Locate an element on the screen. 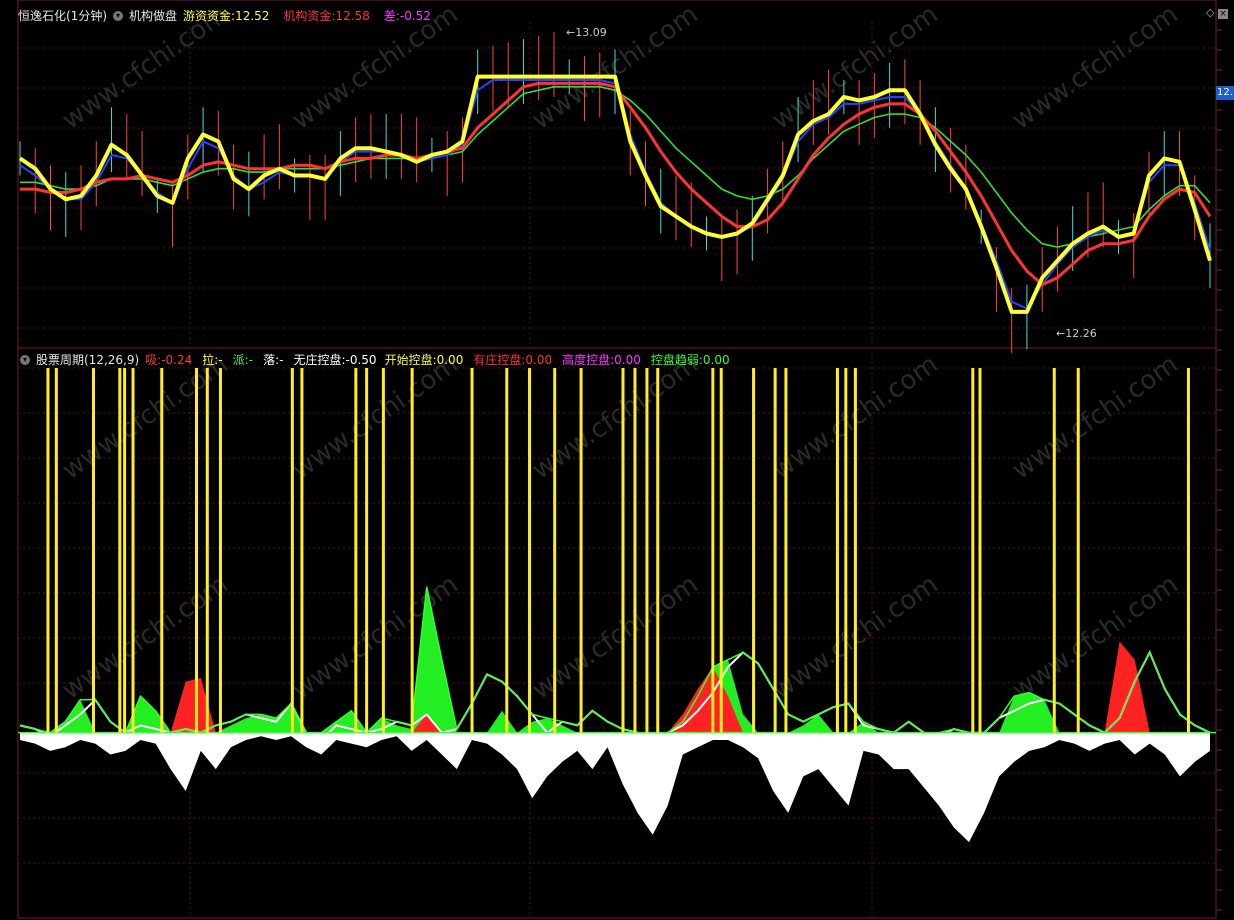  bottom-item-5-label: 开始控盘: is located at coordinates (410, 360).